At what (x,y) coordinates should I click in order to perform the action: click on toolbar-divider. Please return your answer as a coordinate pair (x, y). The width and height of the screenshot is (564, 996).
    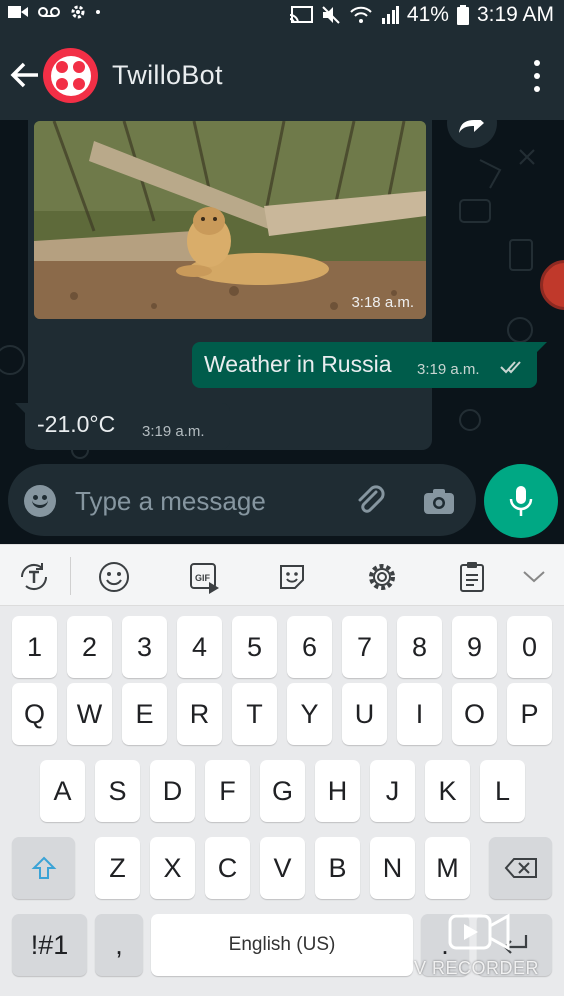
    Looking at the image, I should click on (70, 576).